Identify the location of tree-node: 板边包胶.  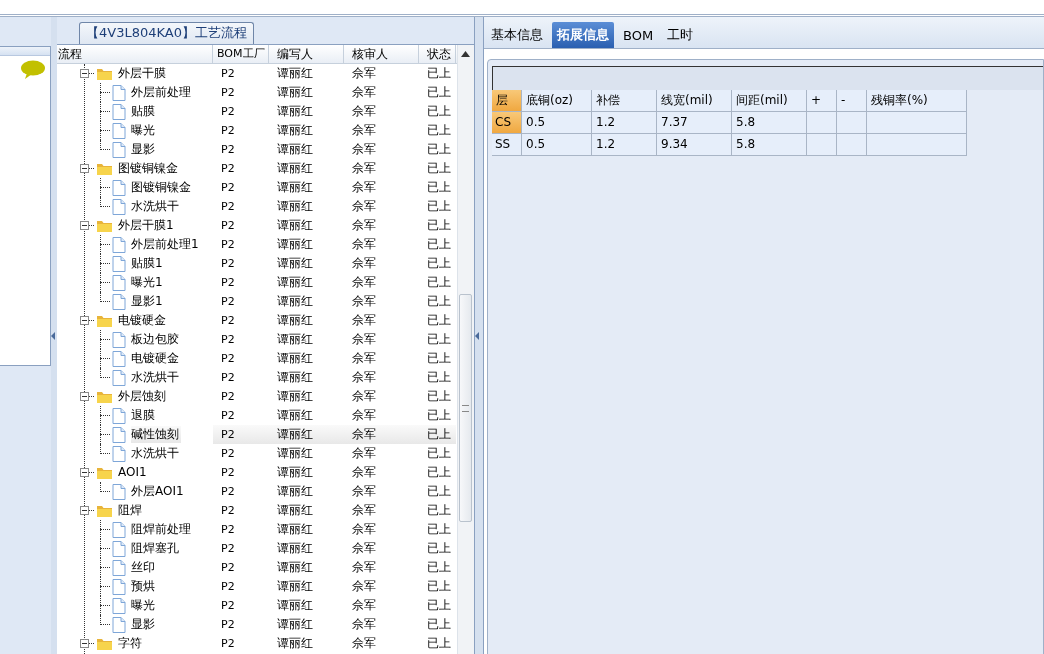
(156, 339).